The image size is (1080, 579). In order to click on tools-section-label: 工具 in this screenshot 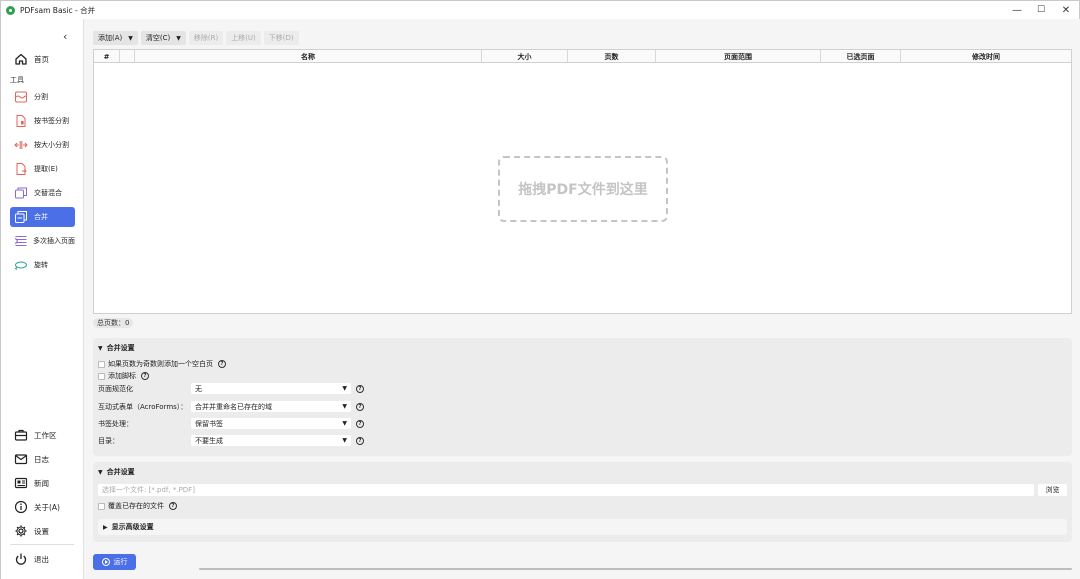, I will do `click(17, 80)`.